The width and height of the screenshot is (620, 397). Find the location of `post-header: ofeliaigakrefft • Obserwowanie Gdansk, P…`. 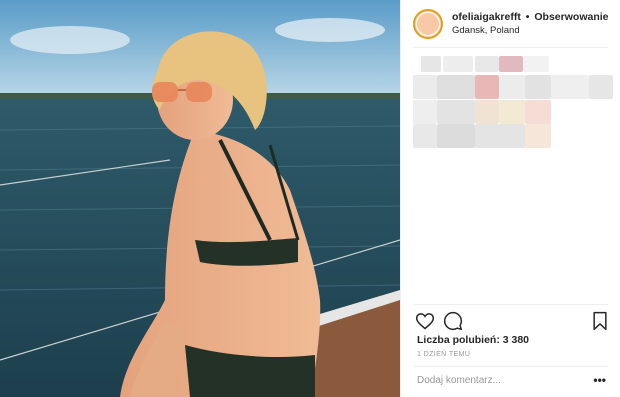

post-header: ofeliaigakrefft • Obserwowanie Gdansk, P… is located at coordinates (512, 24).